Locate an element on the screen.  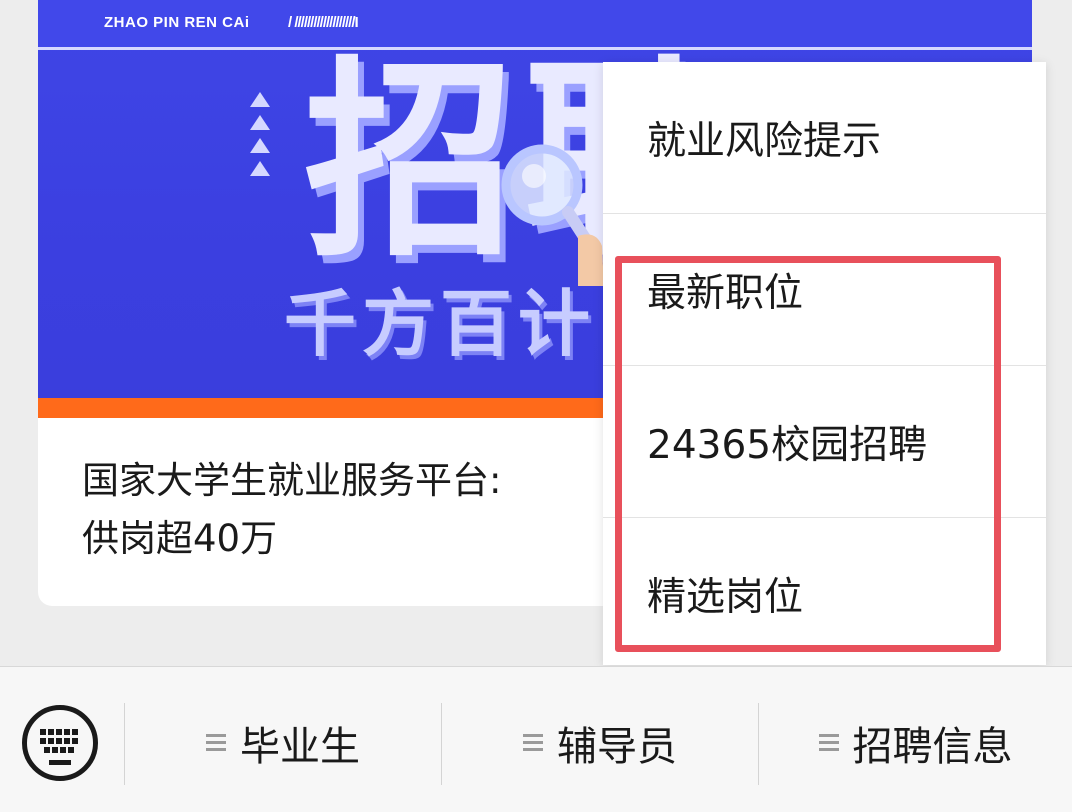
tab-label: 招聘信息 is located at coordinates (932, 747).